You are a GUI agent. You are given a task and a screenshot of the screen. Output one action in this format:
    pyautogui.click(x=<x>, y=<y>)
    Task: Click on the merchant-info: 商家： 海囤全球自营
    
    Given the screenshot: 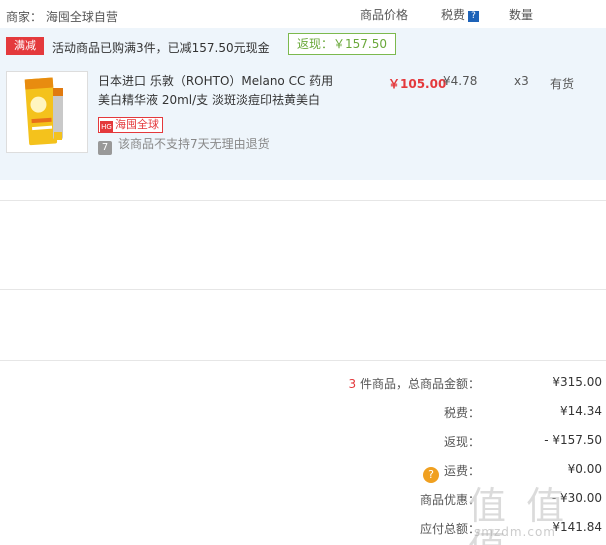 What is the action you would take?
    pyautogui.click(x=62, y=16)
    